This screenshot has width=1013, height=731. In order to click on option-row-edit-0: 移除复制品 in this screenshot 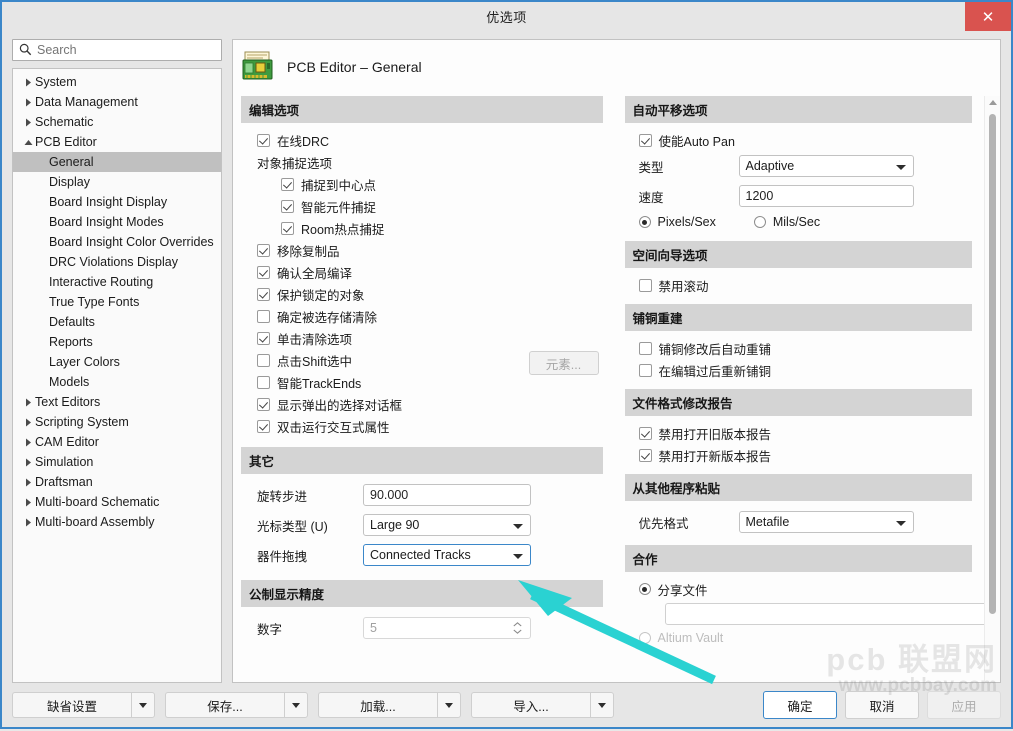, I will do `click(422, 250)`.